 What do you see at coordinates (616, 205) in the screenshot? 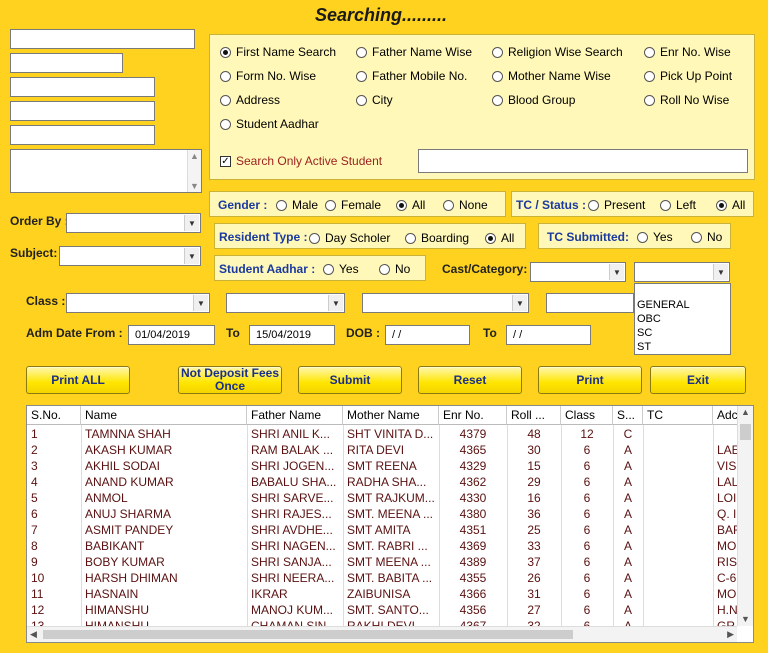
I see `tc-status-present: Present` at bounding box center [616, 205].